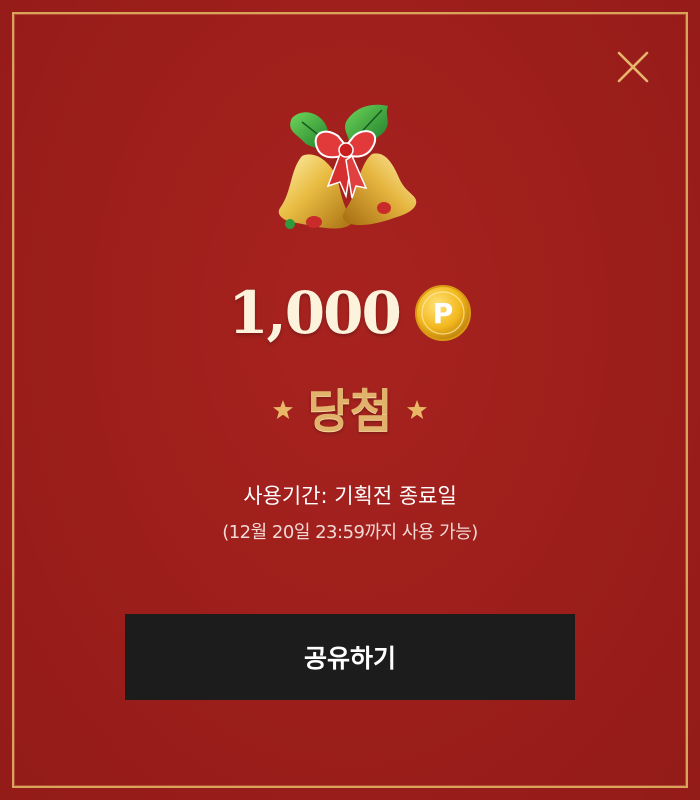  Describe the element at coordinates (350, 496) in the screenshot. I see `usage-period: 사용기간: 기획전 종료일` at that location.